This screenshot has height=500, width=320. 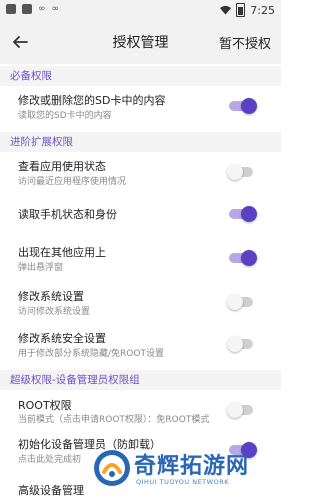 What do you see at coordinates (140, 302) in the screenshot?
I see `permission-row-write-settings: 修改系统设置 访问修改系统设置` at bounding box center [140, 302].